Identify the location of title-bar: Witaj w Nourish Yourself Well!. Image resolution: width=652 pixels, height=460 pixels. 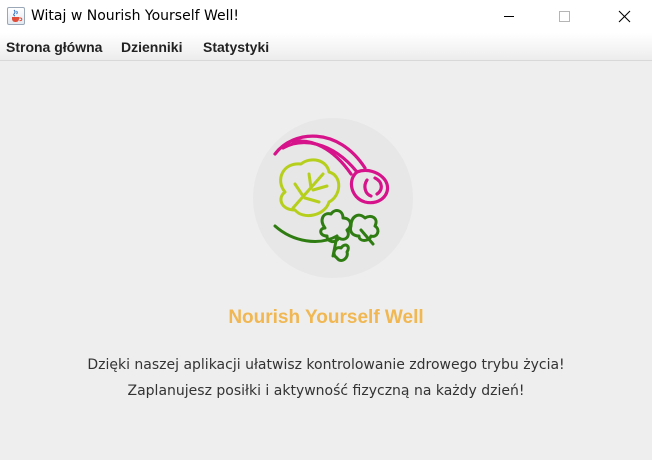
(326, 16).